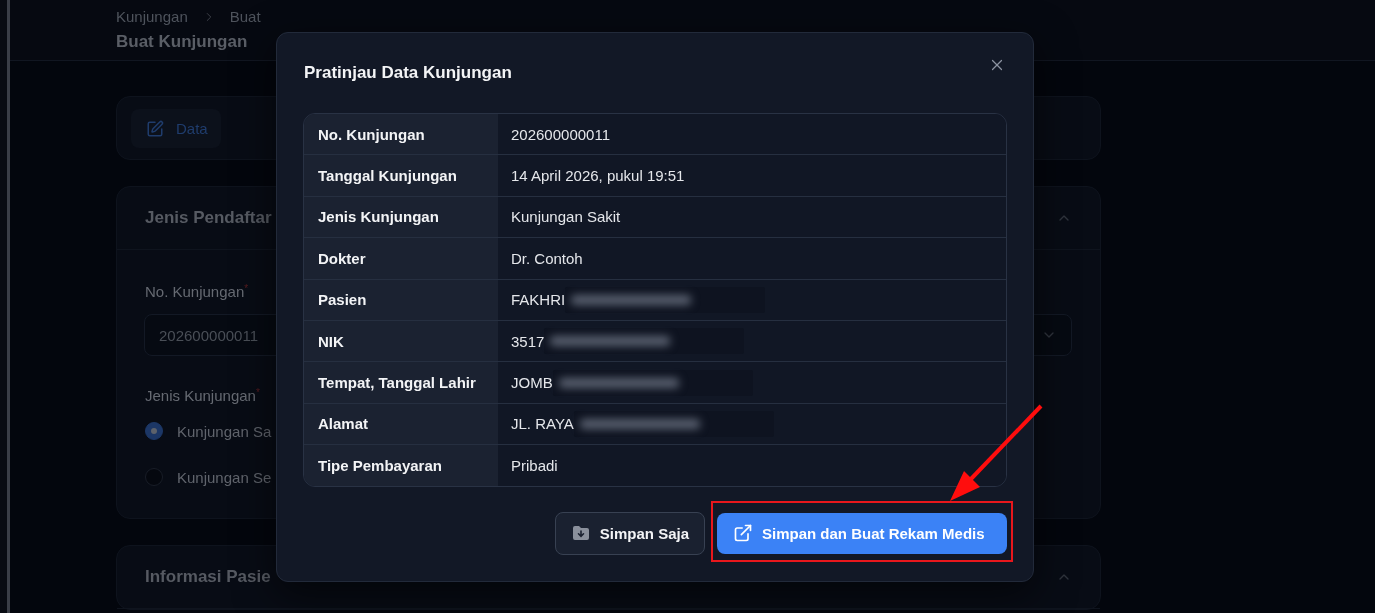 The image size is (1375, 613). Describe the element at coordinates (534, 465) in the screenshot. I see `table-value: Pribadi` at that location.